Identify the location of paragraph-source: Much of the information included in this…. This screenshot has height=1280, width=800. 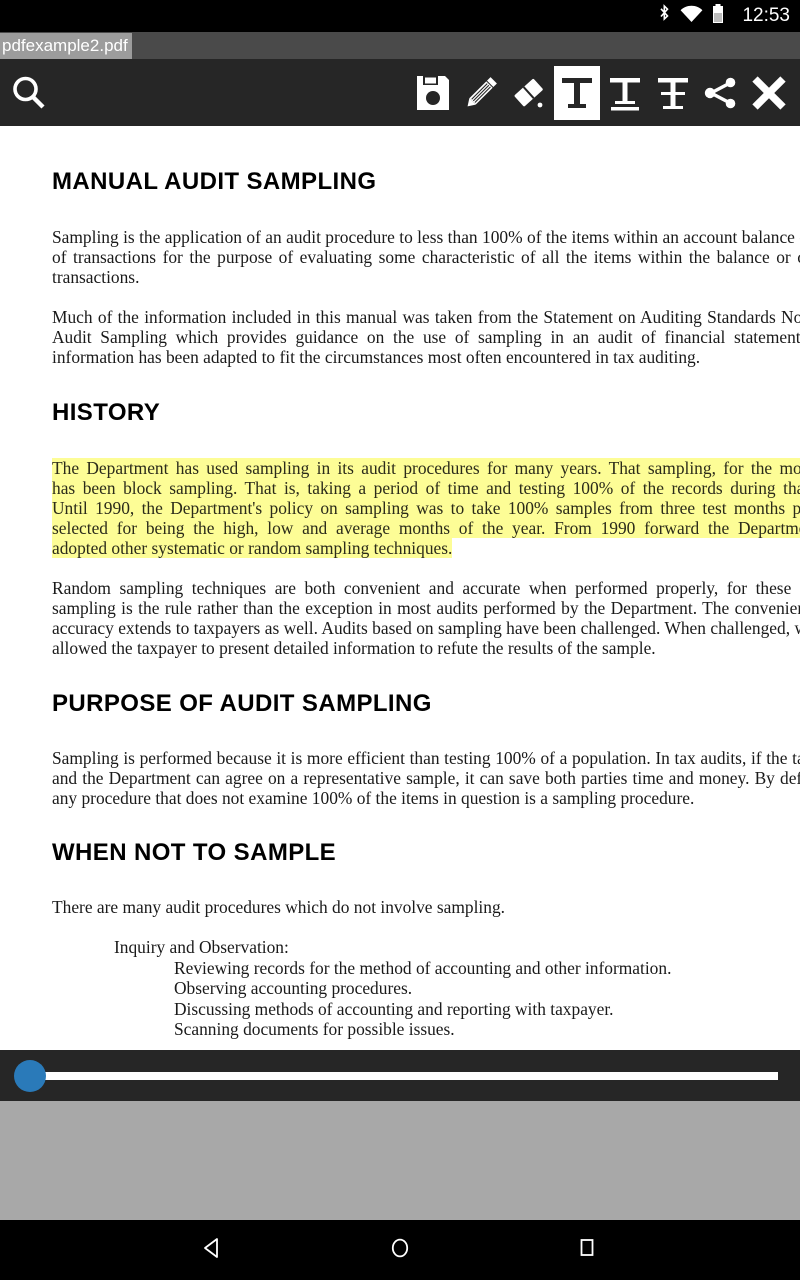
(426, 337).